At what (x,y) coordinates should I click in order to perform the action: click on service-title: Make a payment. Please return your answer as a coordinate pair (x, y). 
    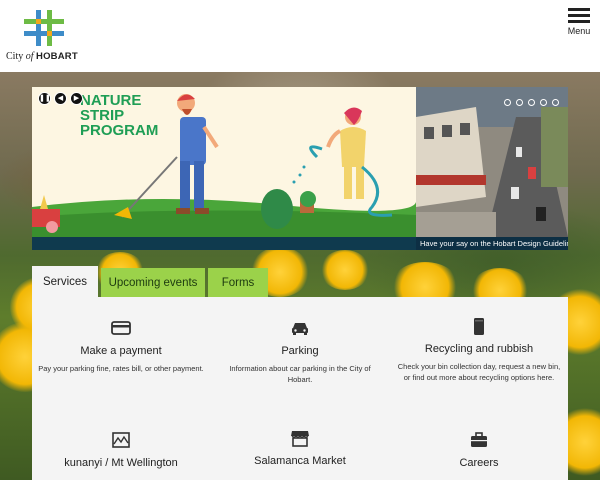
    Looking at the image, I should click on (121, 351).